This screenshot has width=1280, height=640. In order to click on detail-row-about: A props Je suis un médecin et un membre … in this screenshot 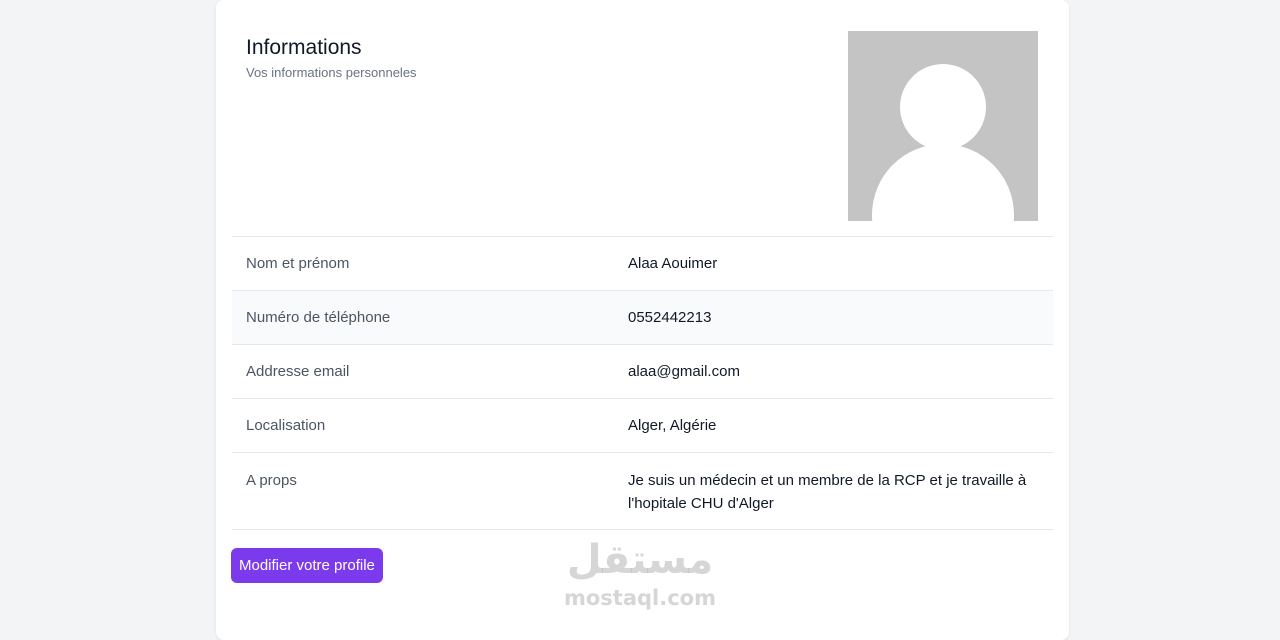, I will do `click(642, 491)`.